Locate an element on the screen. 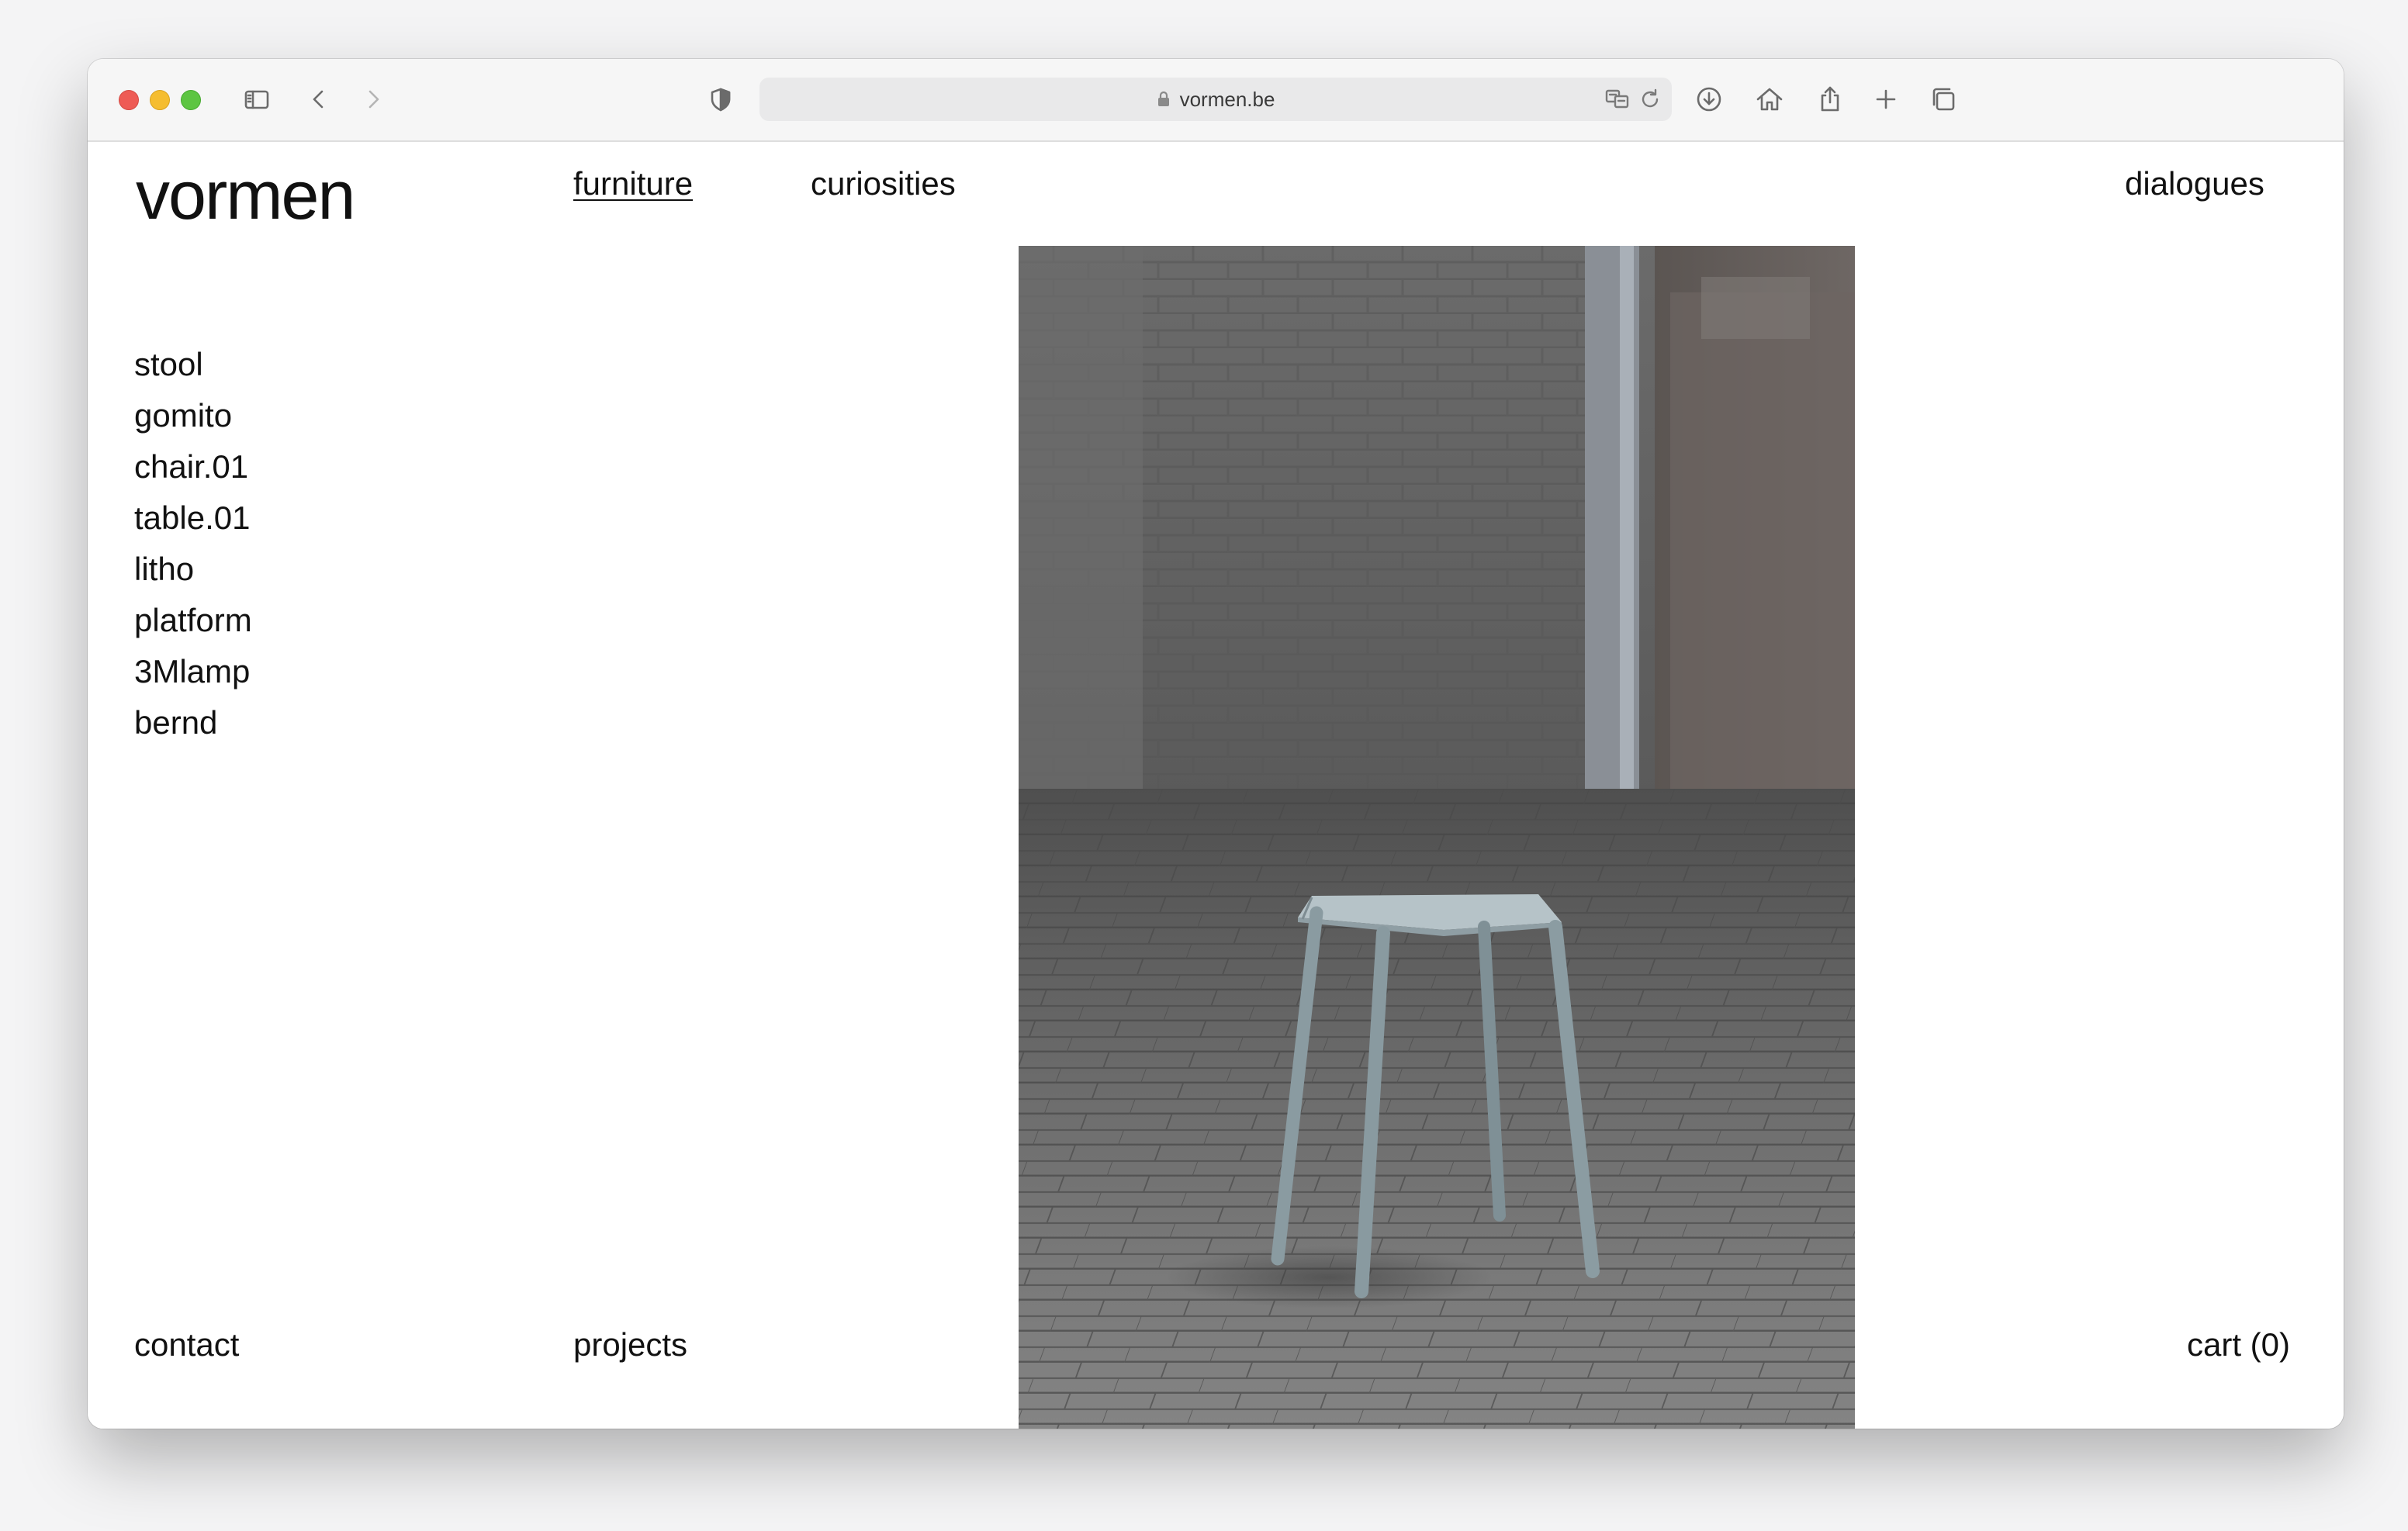 The image size is (2408, 1531). chevron-left-icon is located at coordinates (319, 99).